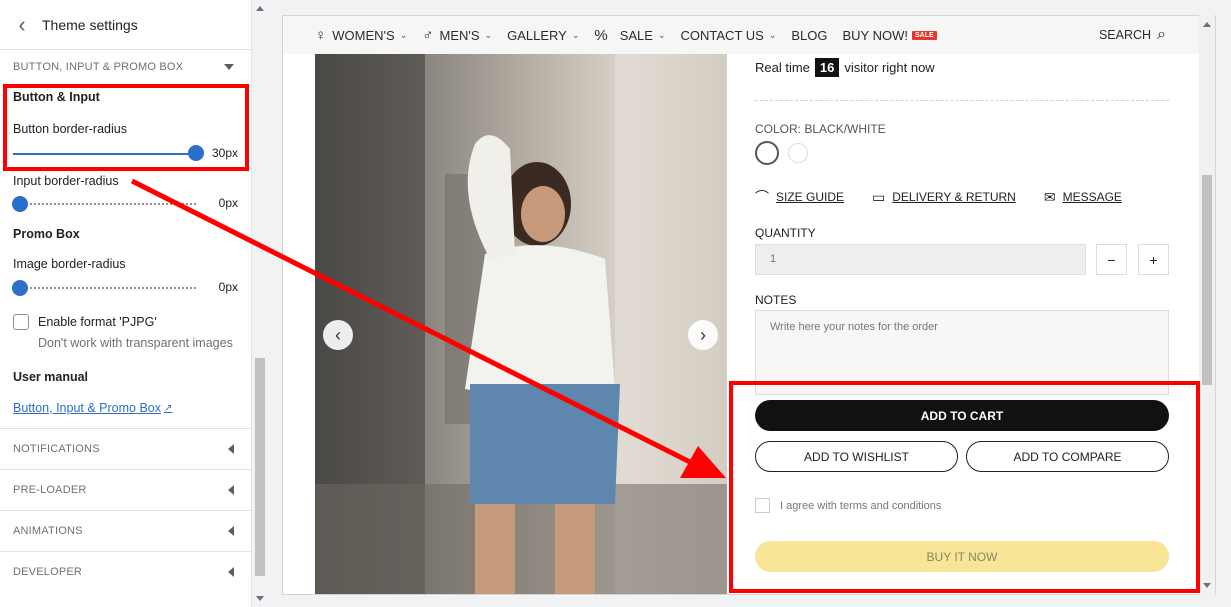  What do you see at coordinates (70, 129) in the screenshot?
I see `button-radius-label: Button border-radius` at bounding box center [70, 129].